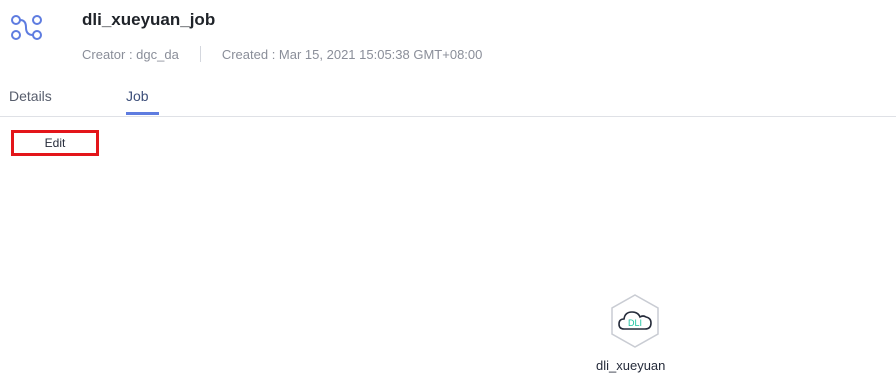  I want to click on tab-details: Details, so click(30, 96).